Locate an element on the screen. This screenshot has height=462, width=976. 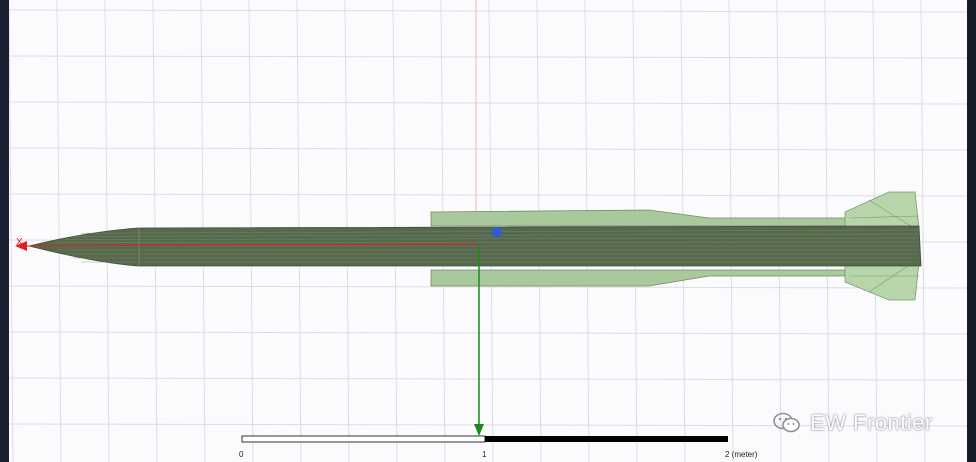
watermark: EW Frontier is located at coordinates (852, 423).